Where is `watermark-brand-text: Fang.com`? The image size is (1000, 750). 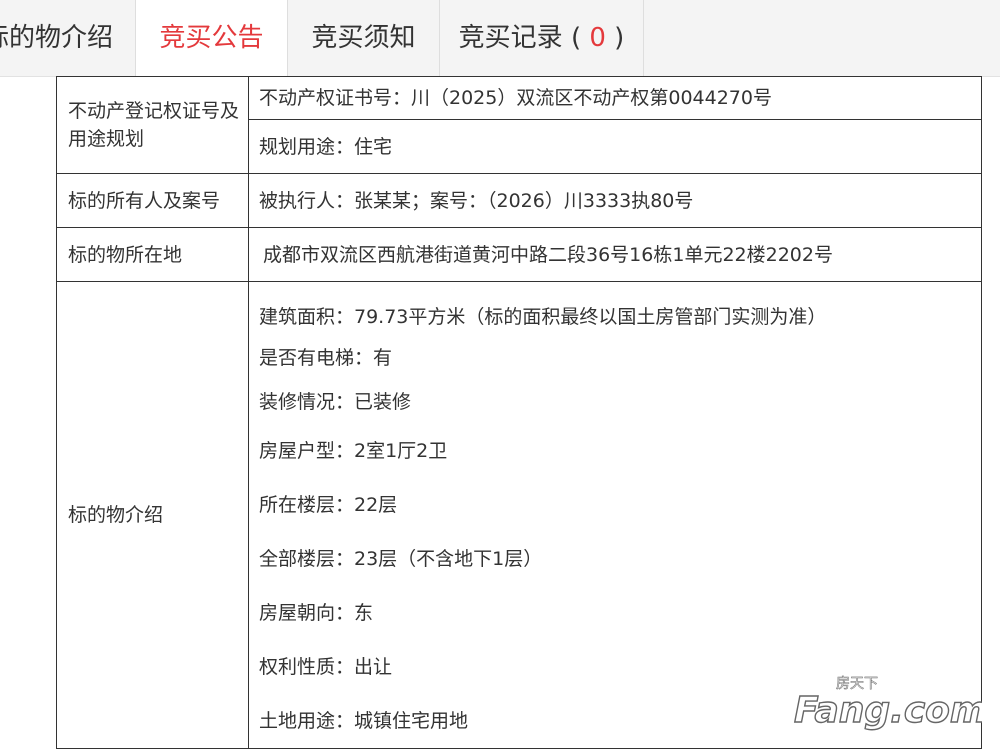 watermark-brand-text: Fang.com is located at coordinates (888, 710).